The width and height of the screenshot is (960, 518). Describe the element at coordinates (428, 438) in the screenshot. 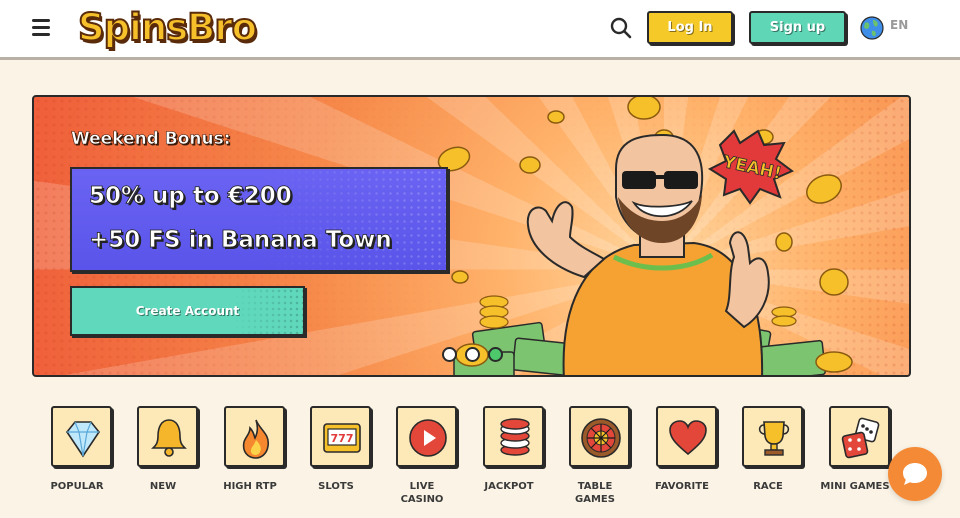

I see `play-icon` at that location.